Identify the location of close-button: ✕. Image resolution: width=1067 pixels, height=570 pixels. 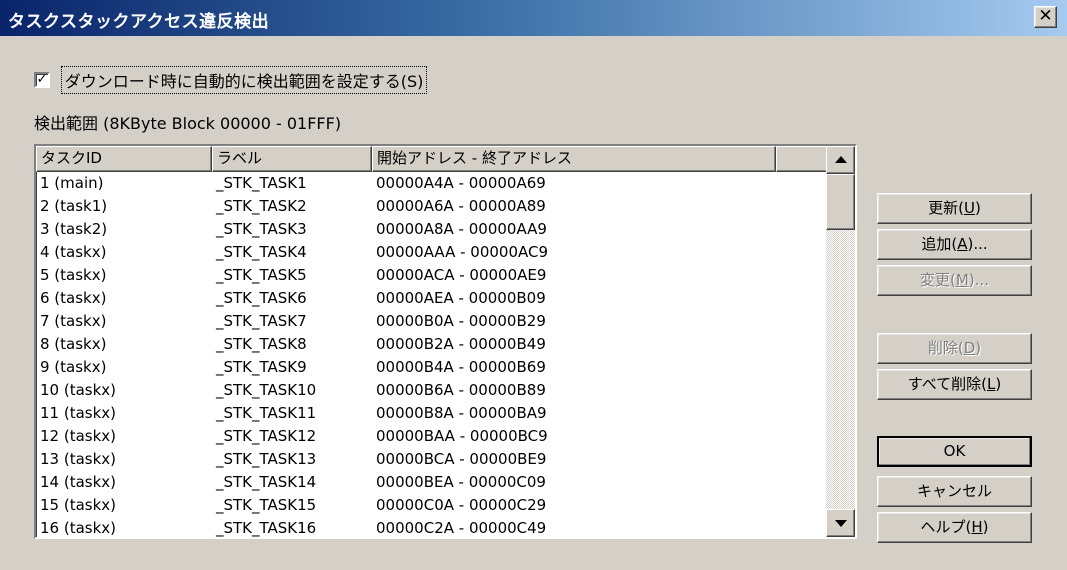
(1045, 17).